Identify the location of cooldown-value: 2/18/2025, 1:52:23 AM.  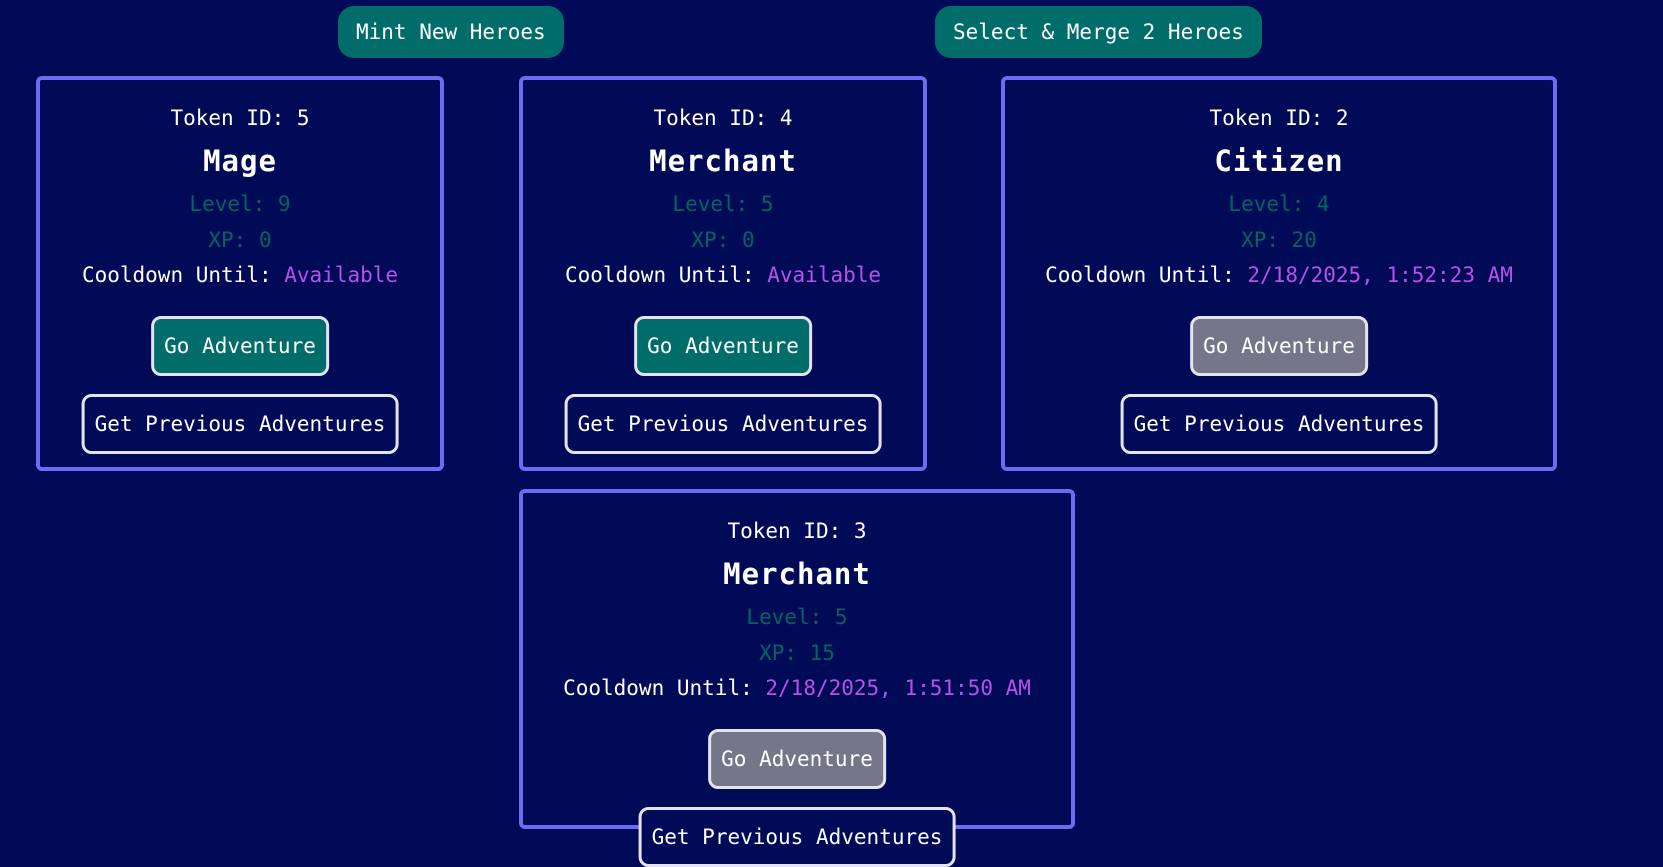
(1380, 275).